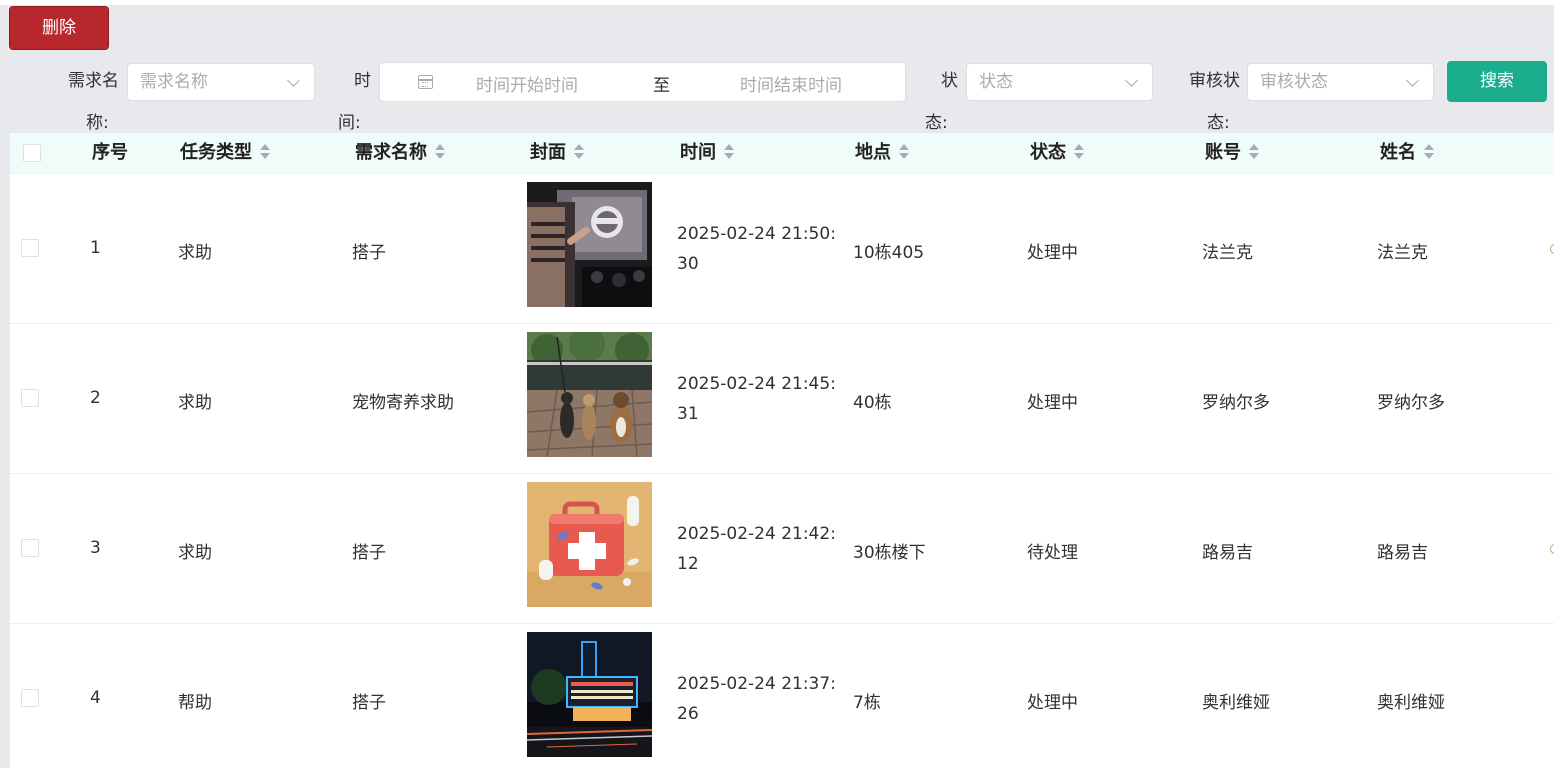 The width and height of the screenshot is (1554, 768). I want to click on name-select-placeholder: 需求名称, so click(174, 82).